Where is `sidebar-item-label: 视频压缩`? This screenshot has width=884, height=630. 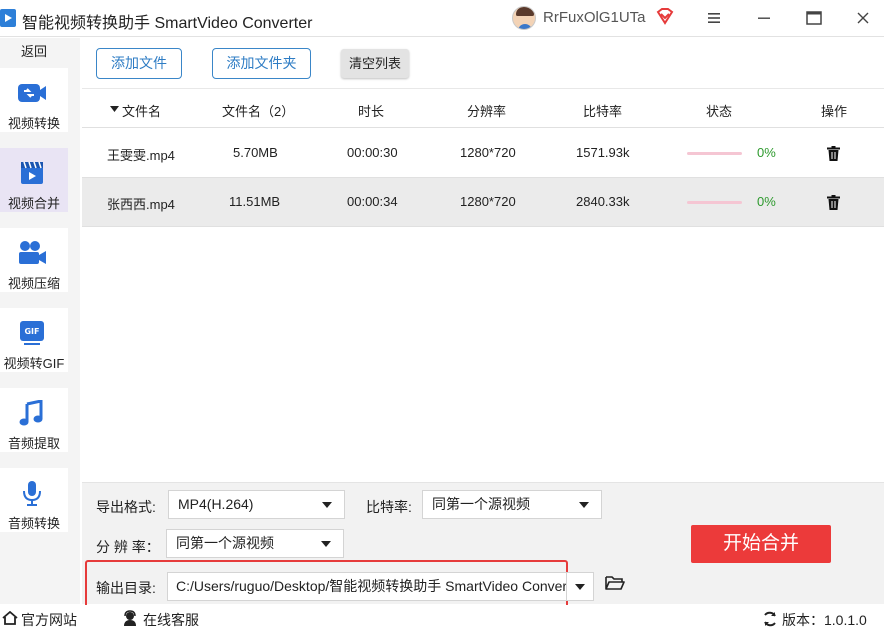 sidebar-item-label: 视频压缩 is located at coordinates (33, 283).